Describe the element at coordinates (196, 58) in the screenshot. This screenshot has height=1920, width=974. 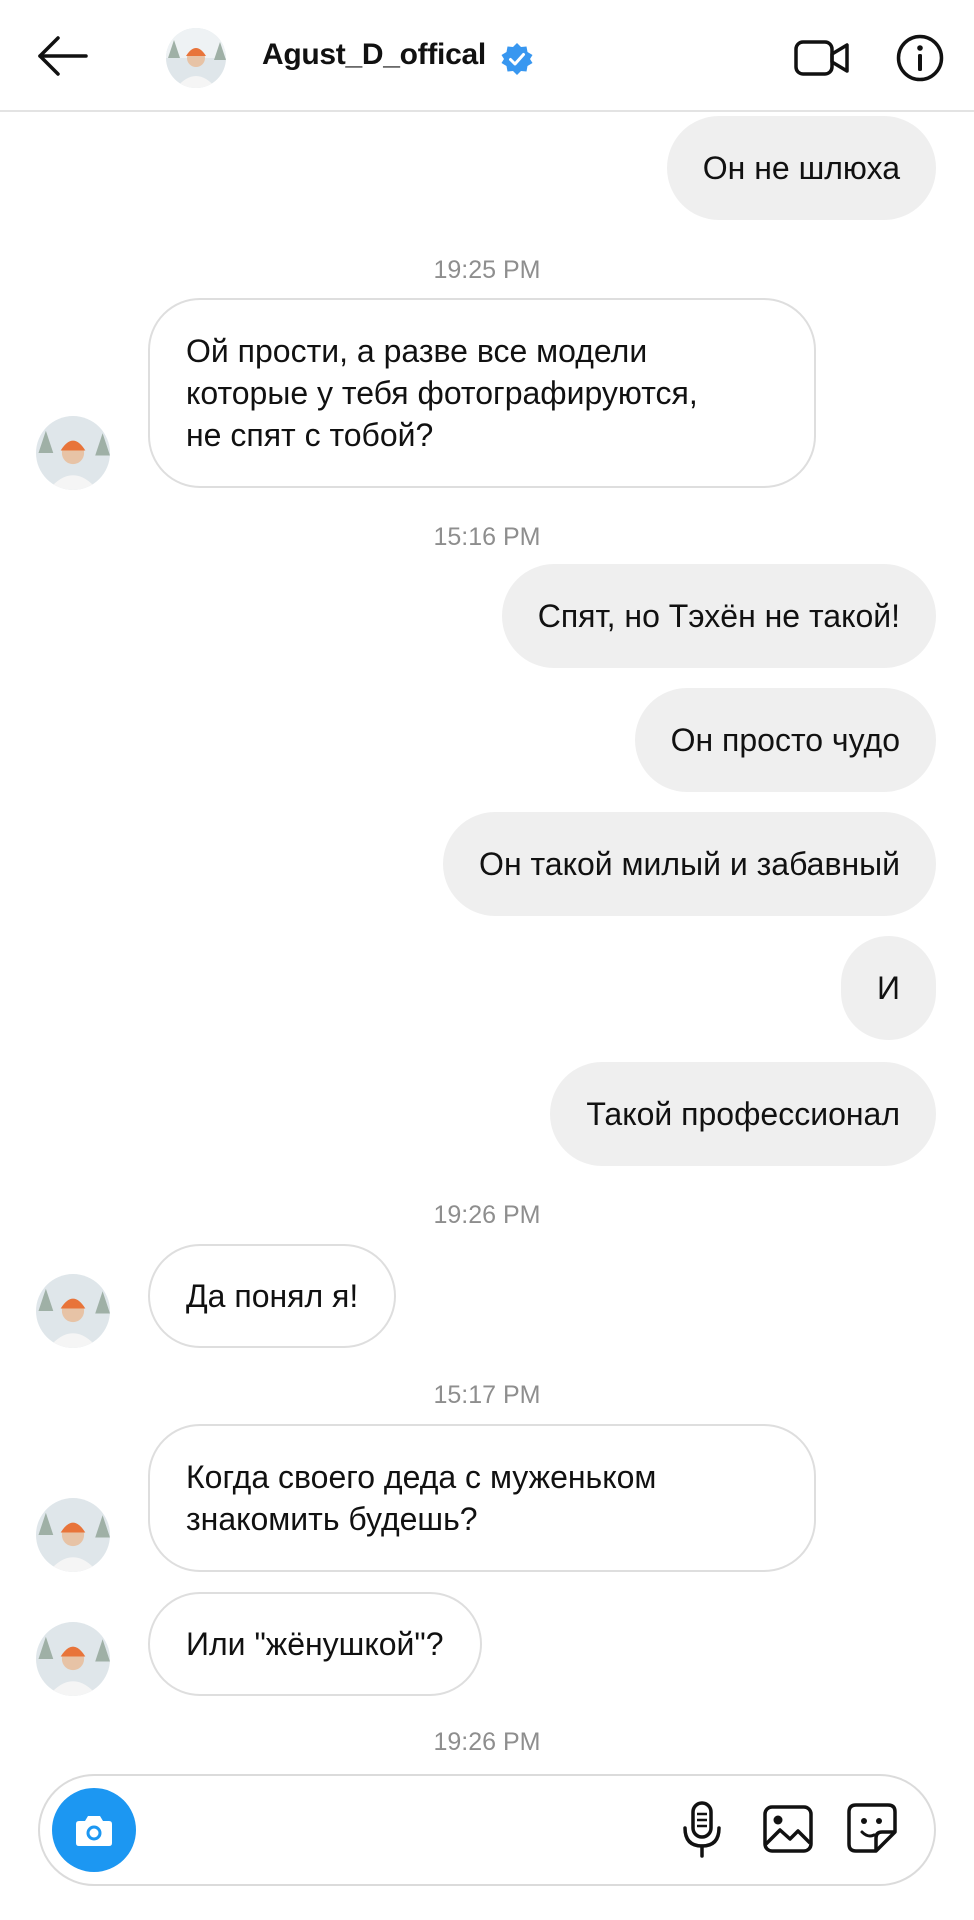
I see `header-avatar` at that location.